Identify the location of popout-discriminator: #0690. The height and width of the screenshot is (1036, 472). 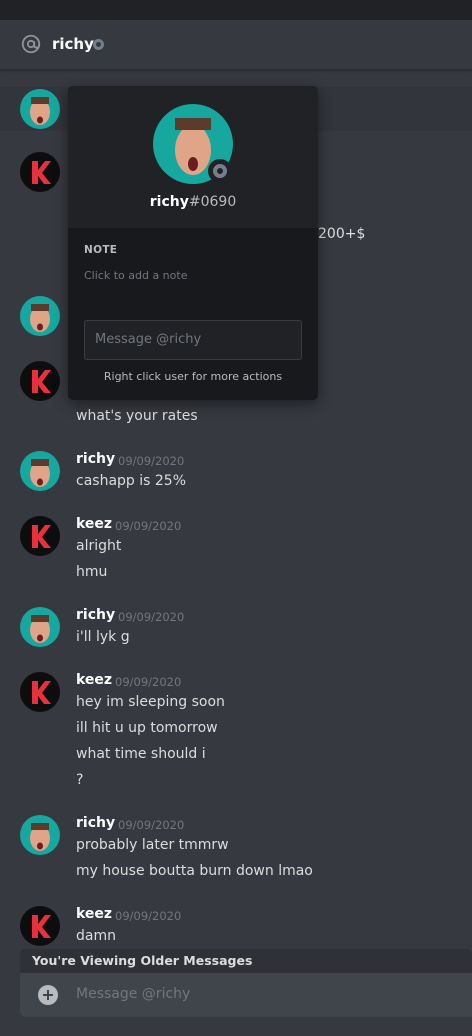
(212, 202).